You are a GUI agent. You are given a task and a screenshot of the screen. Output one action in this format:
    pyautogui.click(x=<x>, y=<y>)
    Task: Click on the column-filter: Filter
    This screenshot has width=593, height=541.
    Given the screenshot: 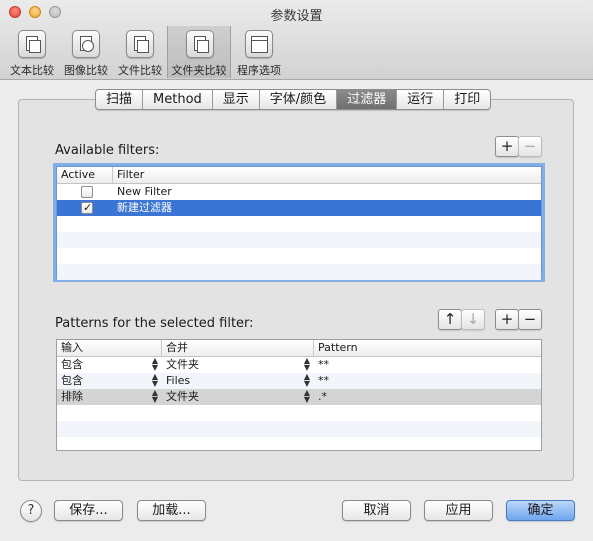 What is the action you would take?
    pyautogui.click(x=327, y=175)
    